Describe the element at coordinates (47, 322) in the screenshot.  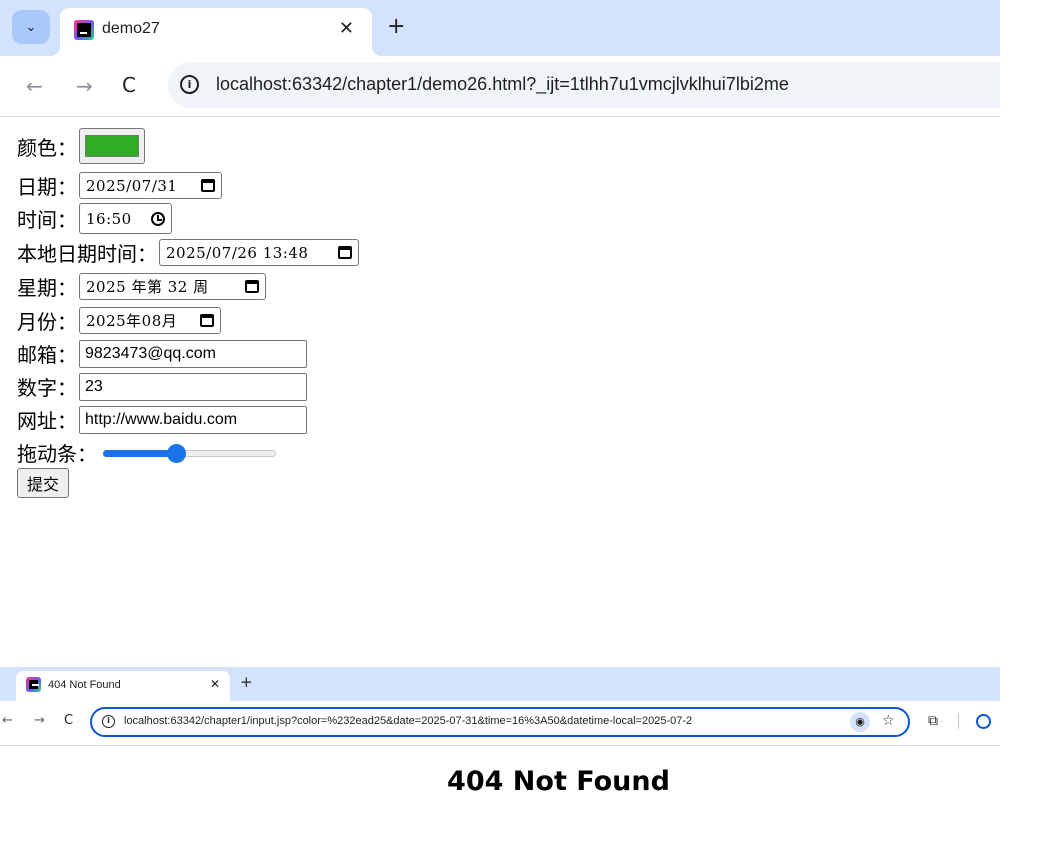
I see `month-label: 月份：` at that location.